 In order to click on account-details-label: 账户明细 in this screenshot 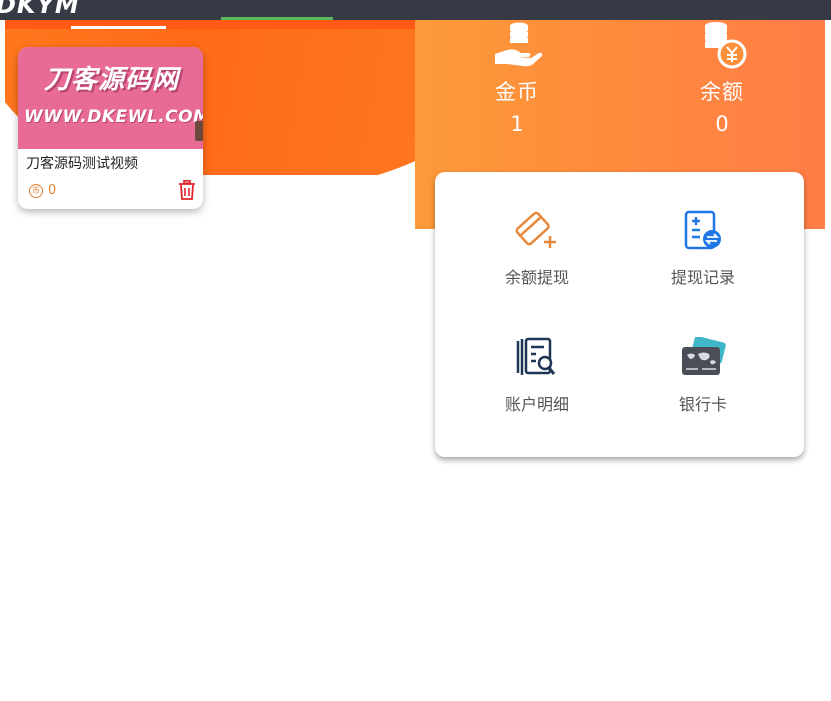, I will do `click(536, 404)`.